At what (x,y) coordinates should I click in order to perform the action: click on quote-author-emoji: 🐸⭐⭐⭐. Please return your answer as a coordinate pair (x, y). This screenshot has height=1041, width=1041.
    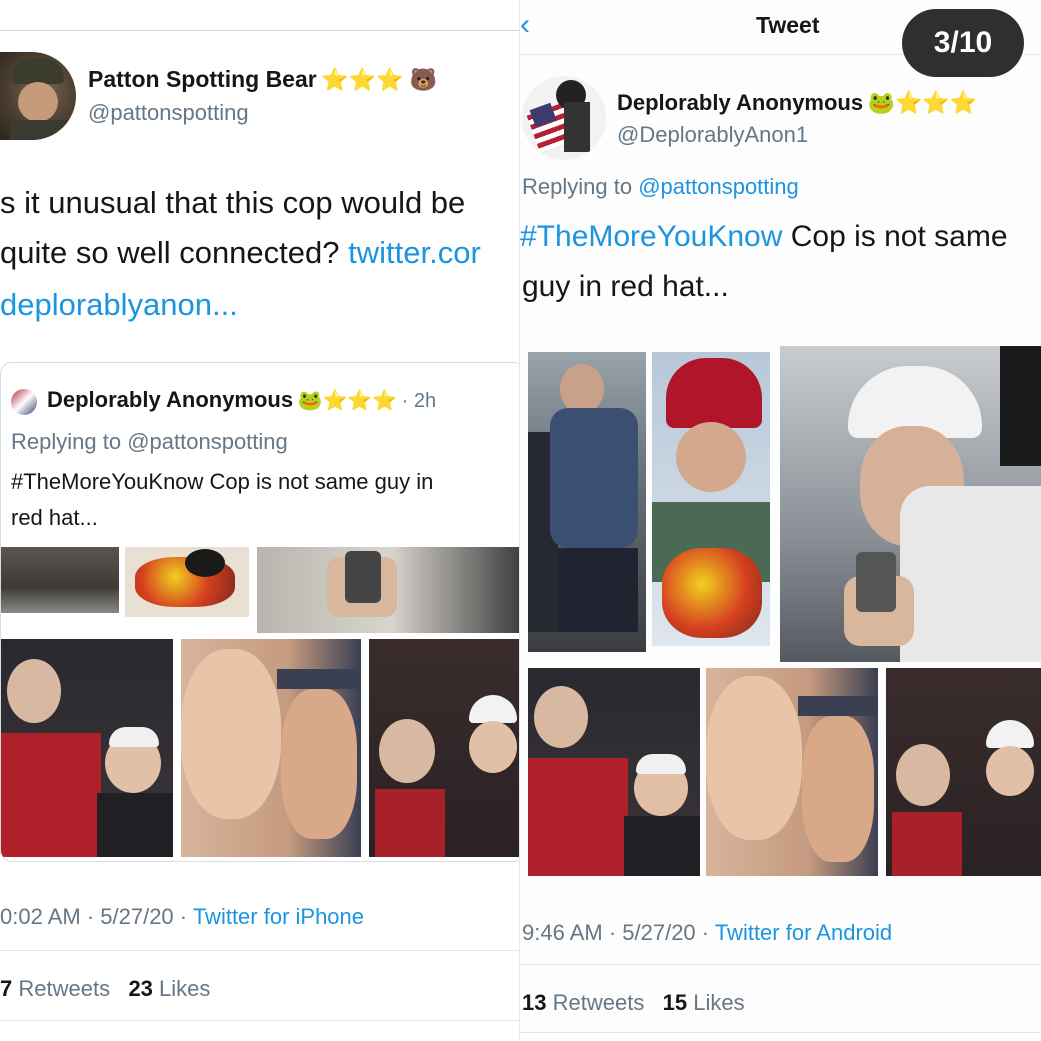
    Looking at the image, I should click on (347, 401).